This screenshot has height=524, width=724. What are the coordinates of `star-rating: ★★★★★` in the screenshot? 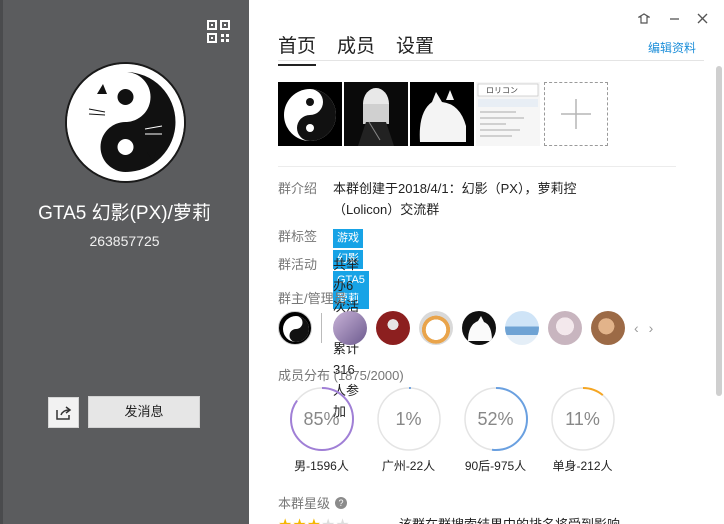 It's located at (314, 519).